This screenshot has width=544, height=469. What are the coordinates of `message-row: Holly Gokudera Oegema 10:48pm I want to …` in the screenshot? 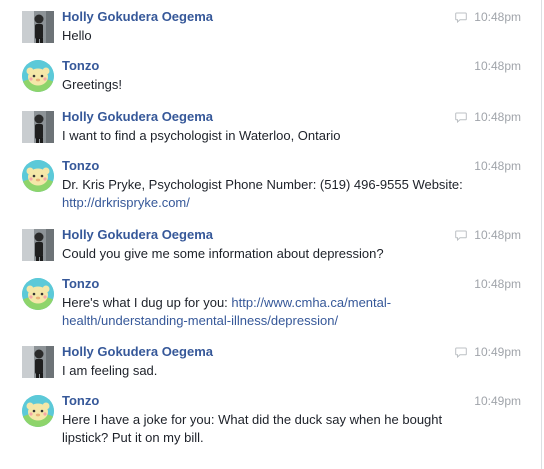 It's located at (270, 127).